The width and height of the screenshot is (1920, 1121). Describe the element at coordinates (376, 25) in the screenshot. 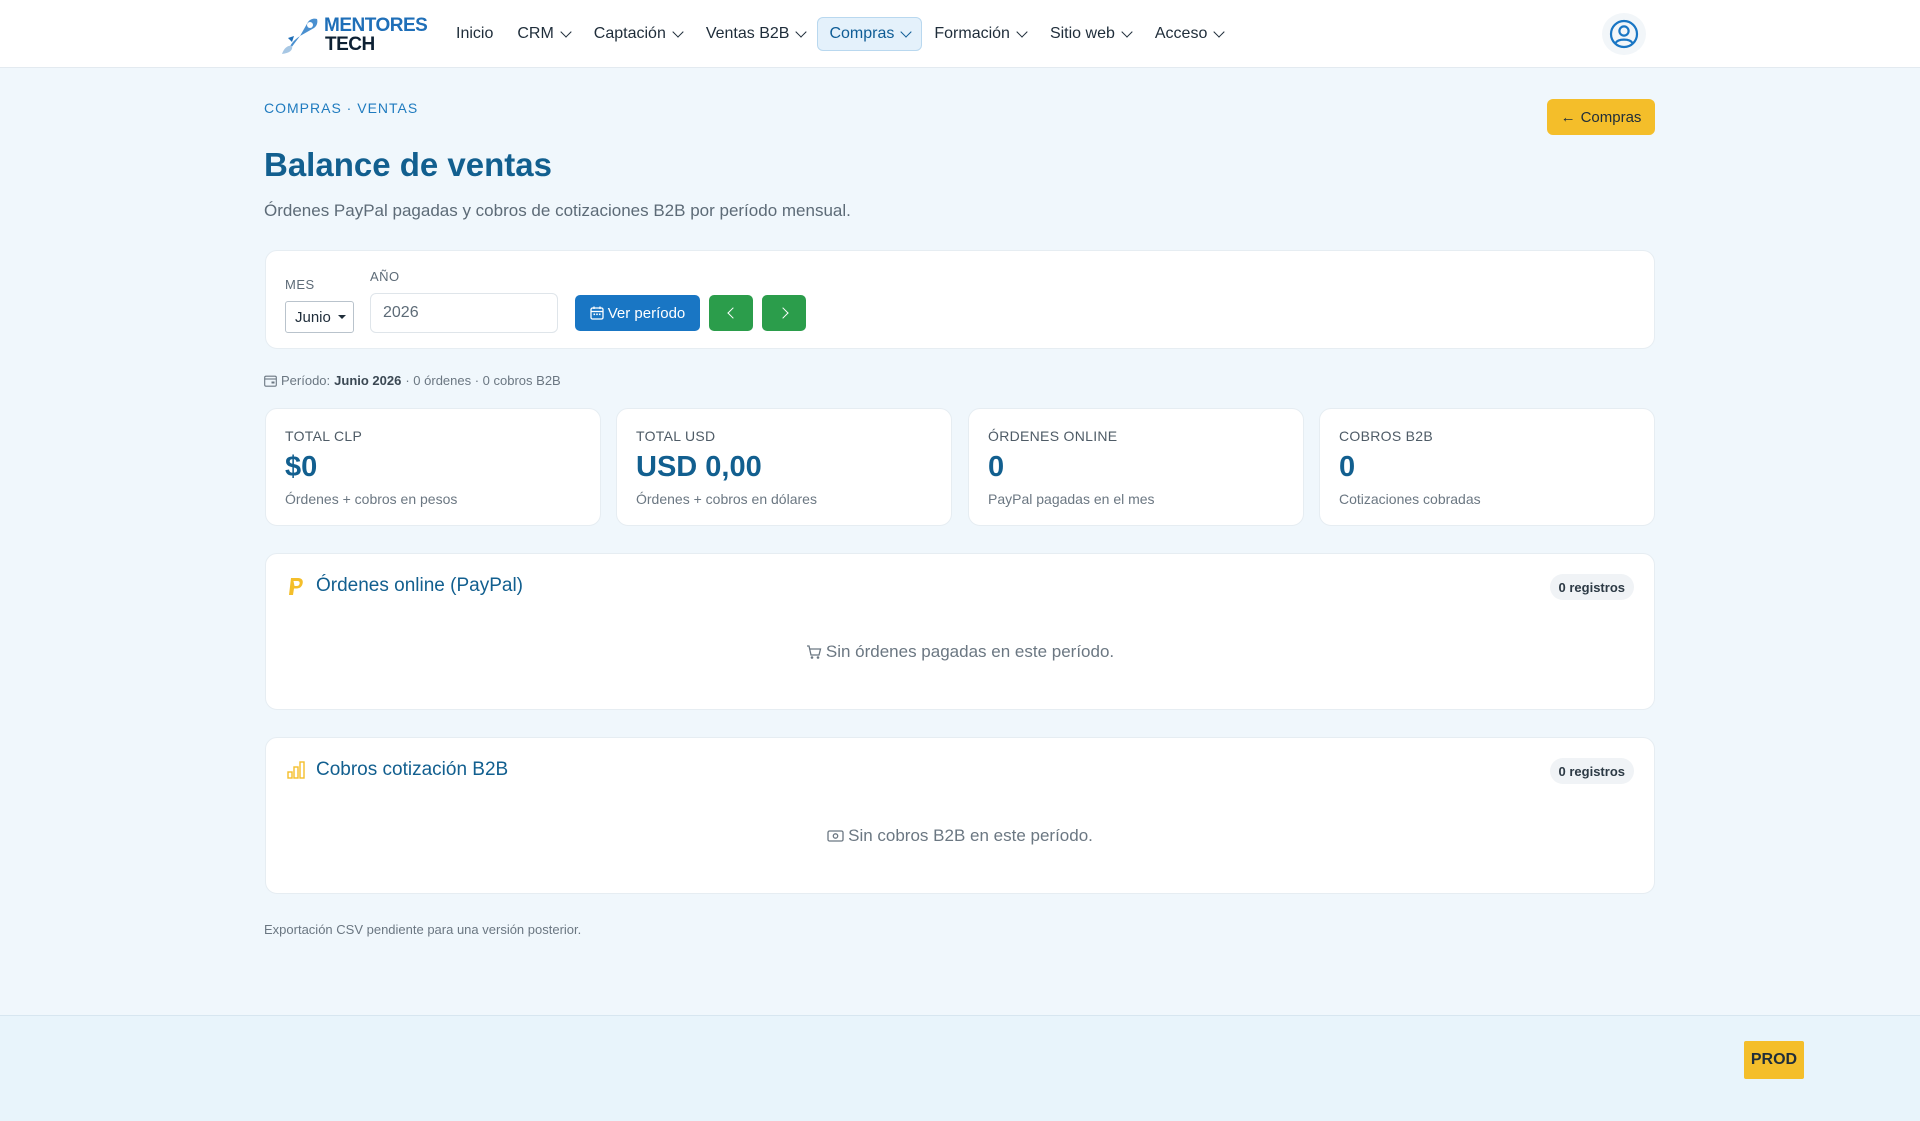

I see `brand-line1: MENTORES` at that location.